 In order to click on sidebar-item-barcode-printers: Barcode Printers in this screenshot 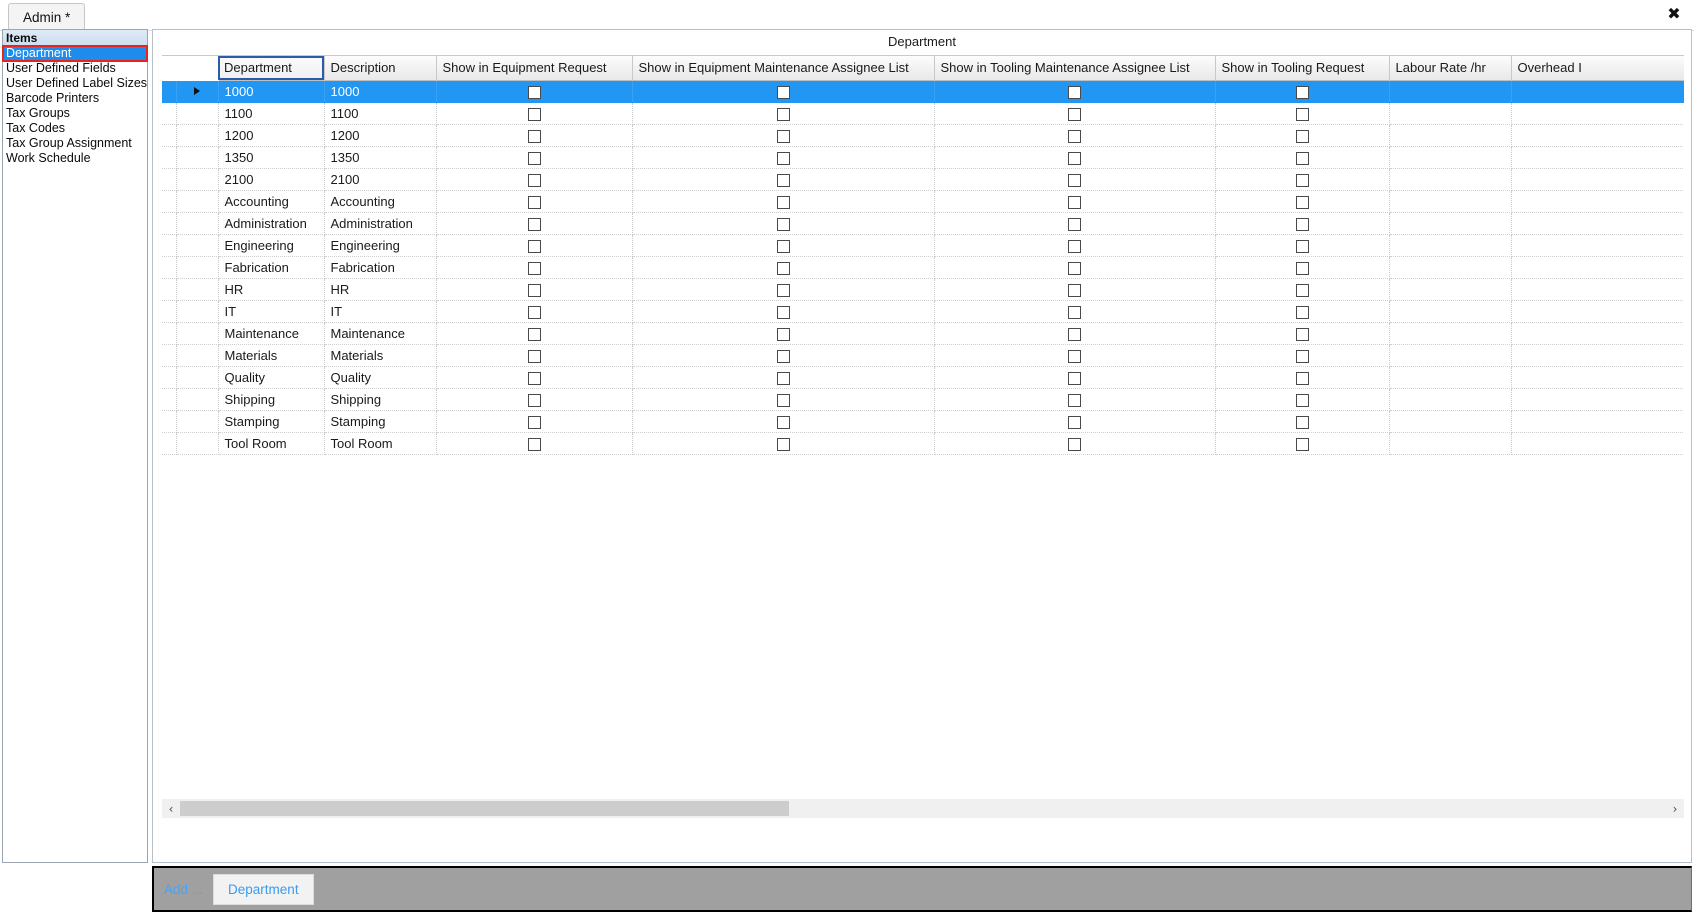, I will do `click(75, 98)`.